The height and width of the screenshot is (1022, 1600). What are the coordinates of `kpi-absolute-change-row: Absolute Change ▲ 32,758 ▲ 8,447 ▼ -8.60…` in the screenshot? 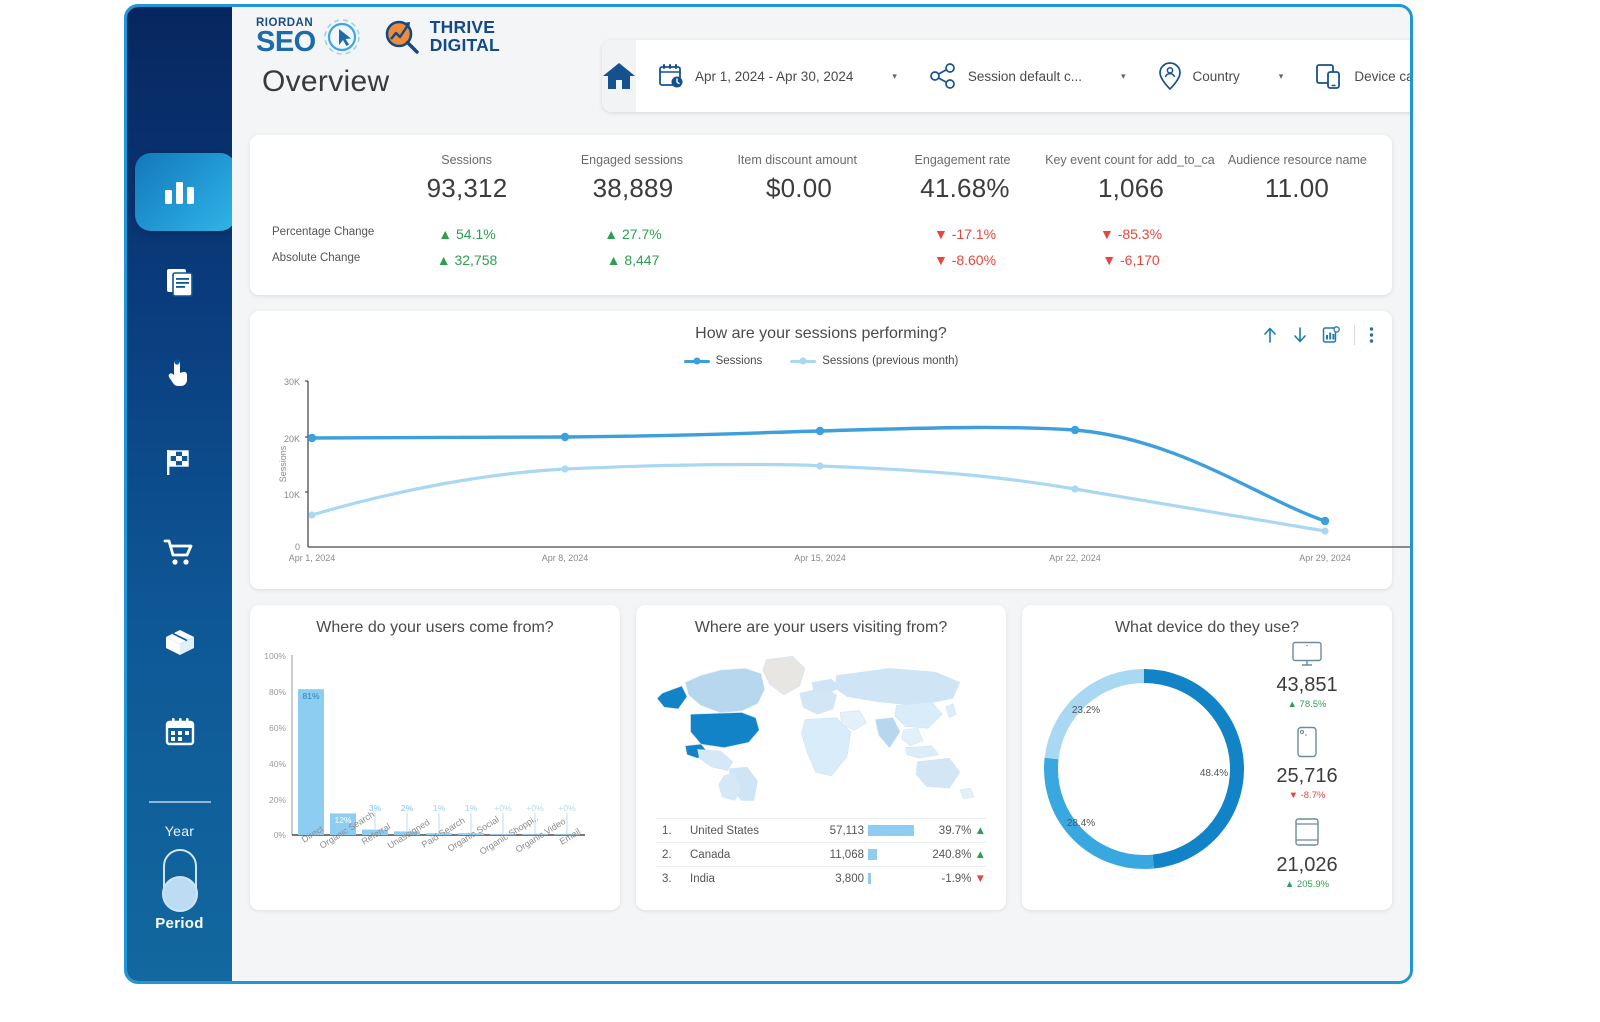 It's located at (821, 260).